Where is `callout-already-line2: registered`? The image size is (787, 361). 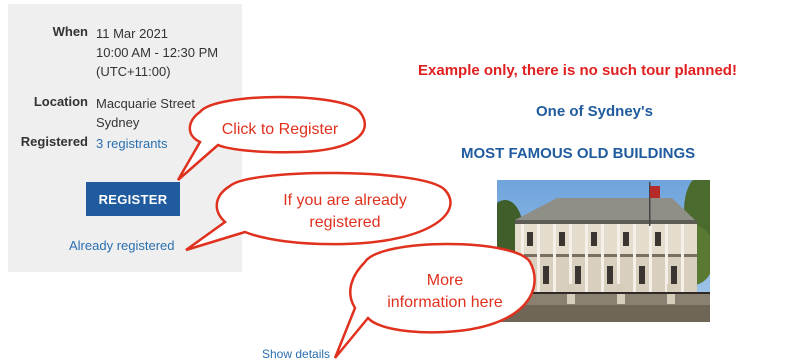 callout-already-line2: registered is located at coordinates (345, 222).